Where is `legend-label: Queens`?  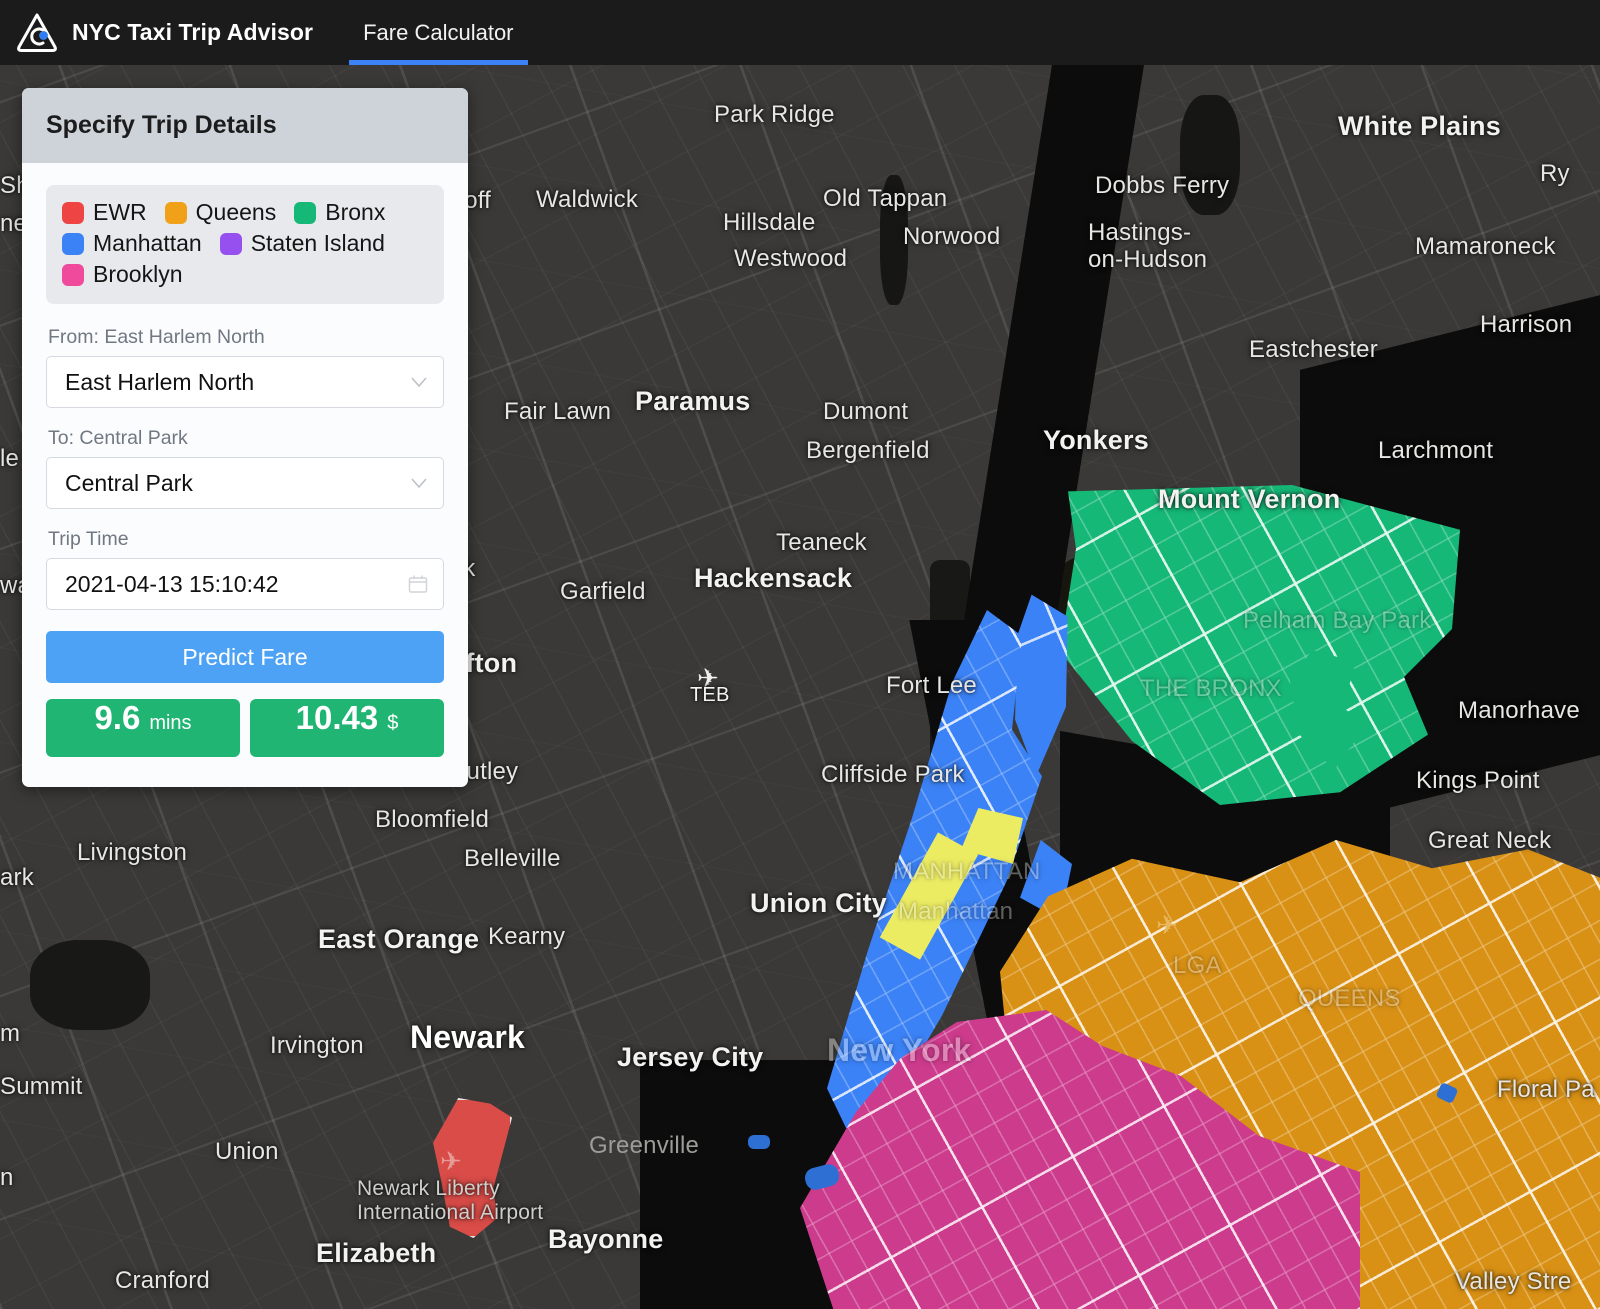 legend-label: Queens is located at coordinates (236, 212).